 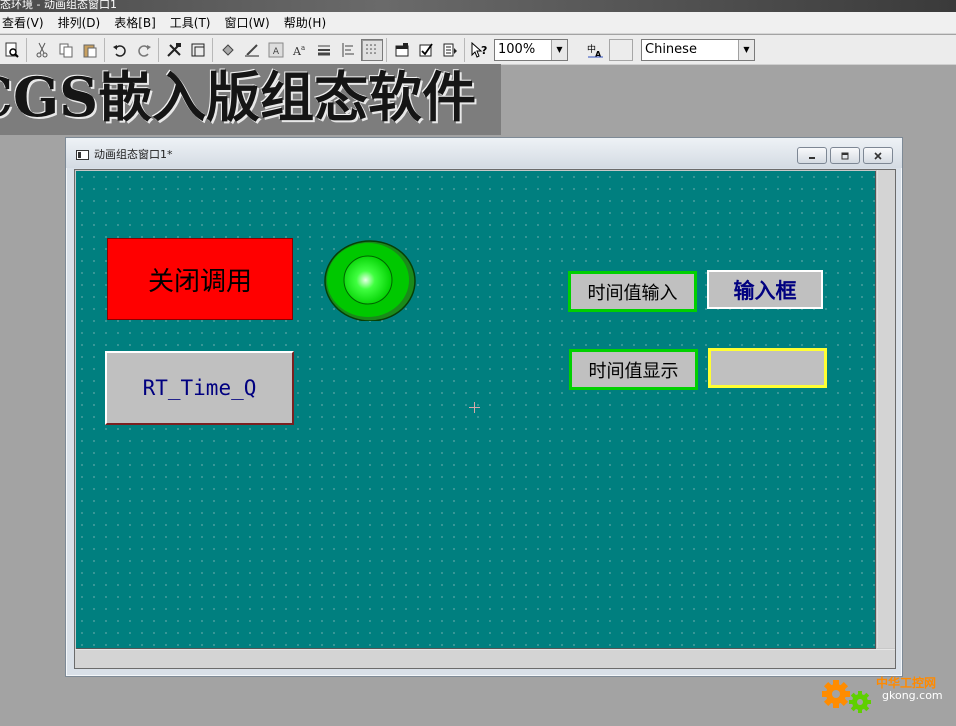 I want to click on help-icon: ?, so click(x=480, y=50).